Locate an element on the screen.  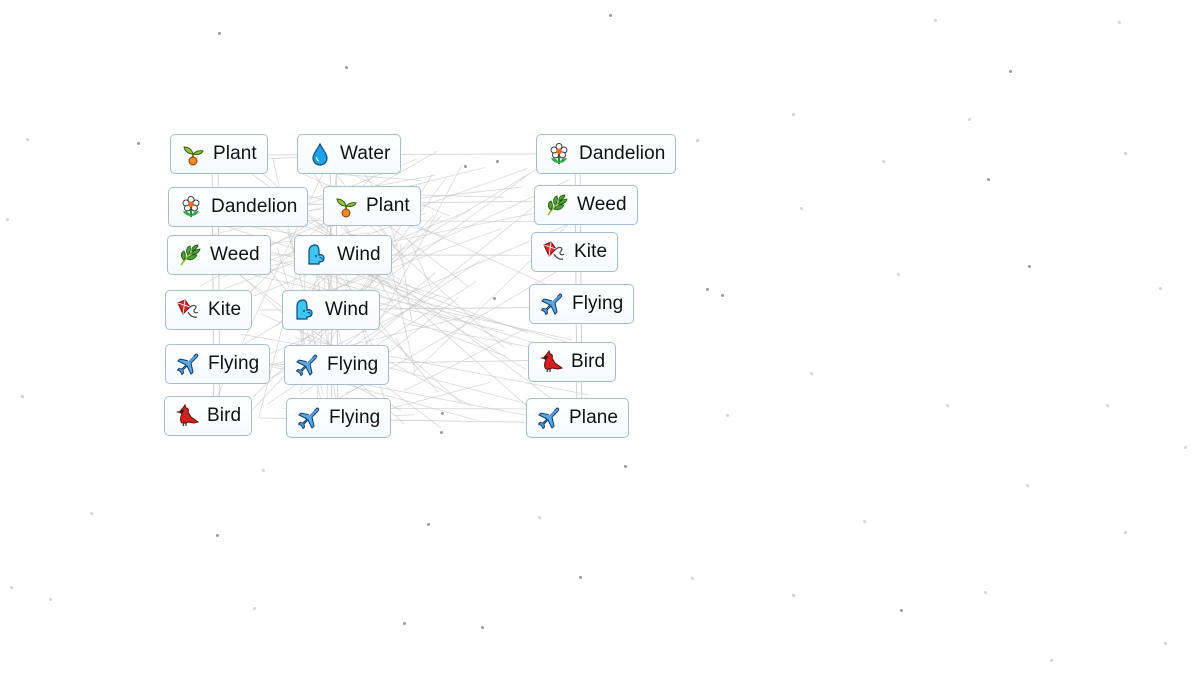
connection-lines is located at coordinates (395, 290).